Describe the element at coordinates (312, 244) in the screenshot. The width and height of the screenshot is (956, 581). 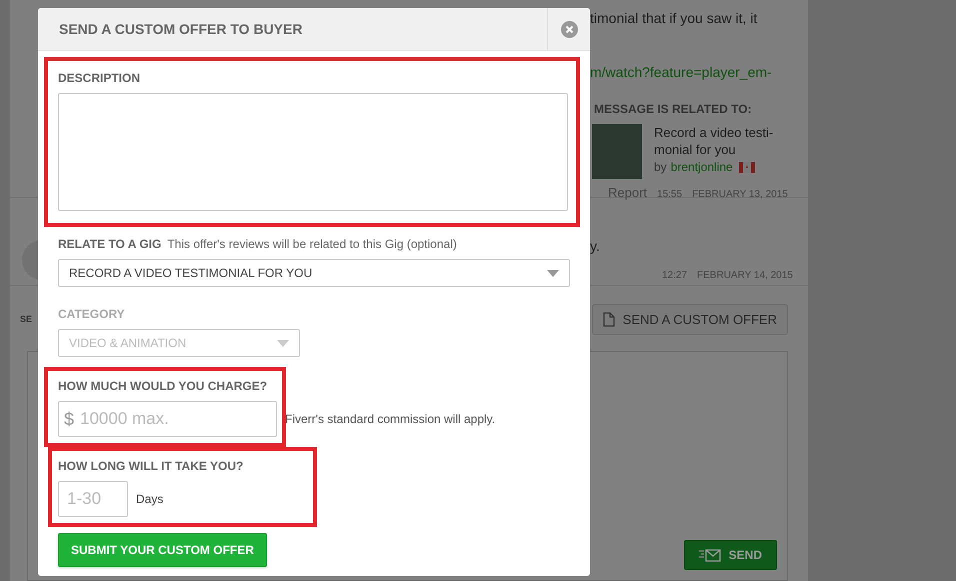
I see `field-hint: This offer's reviews will be related to this Gig (optional)` at that location.